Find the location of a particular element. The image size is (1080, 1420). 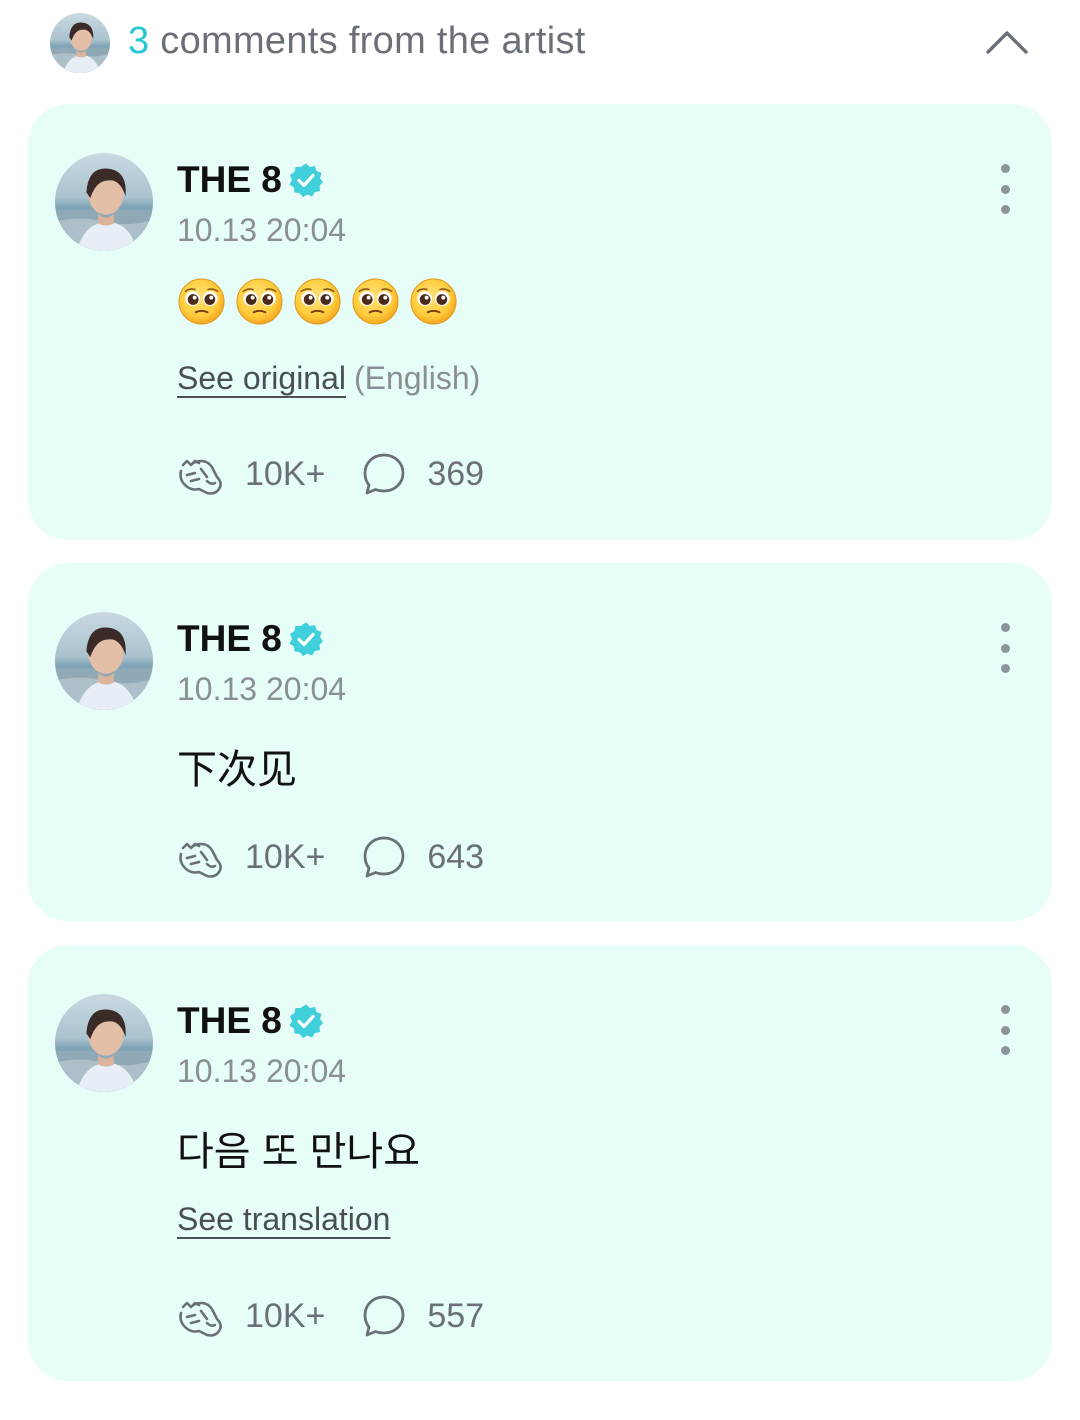

reply-count: 643 is located at coordinates (456, 856).